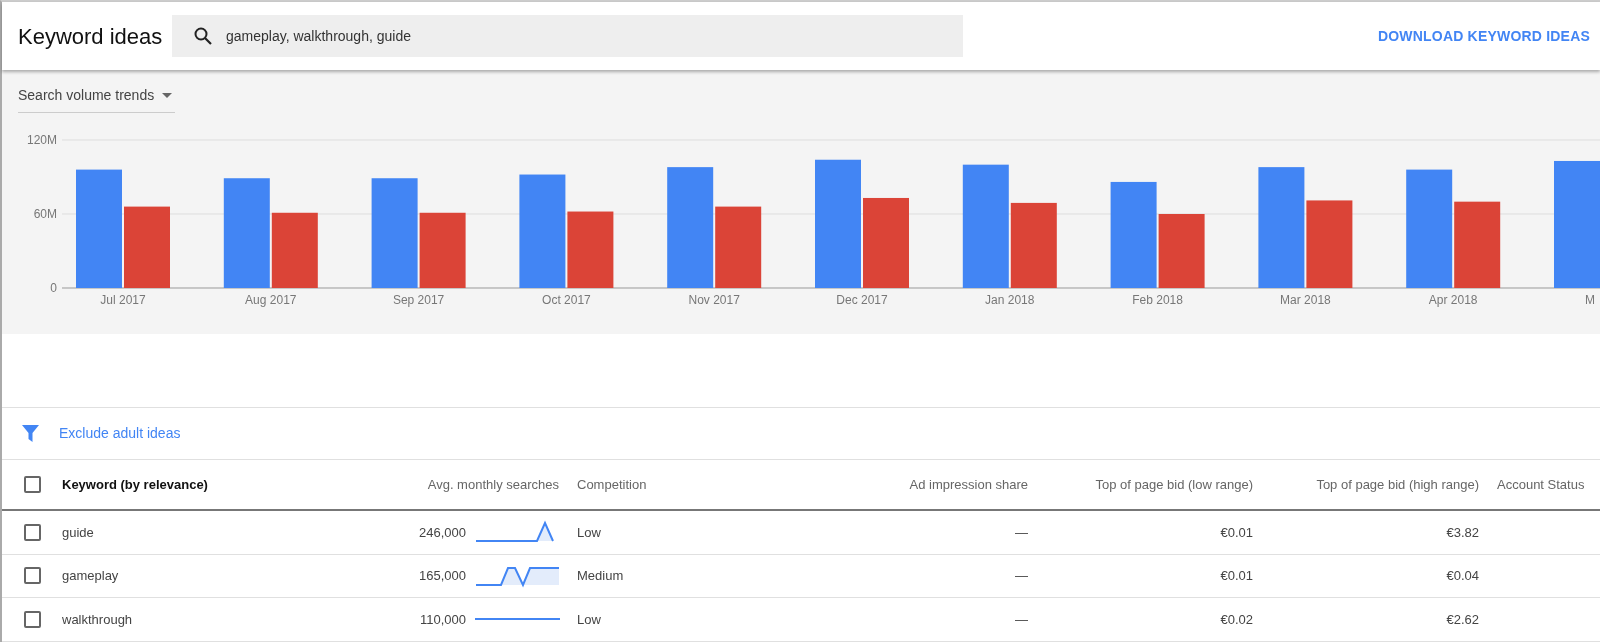  Describe the element at coordinates (919, 484) in the screenshot. I see `column-header: Ad impression share` at that location.